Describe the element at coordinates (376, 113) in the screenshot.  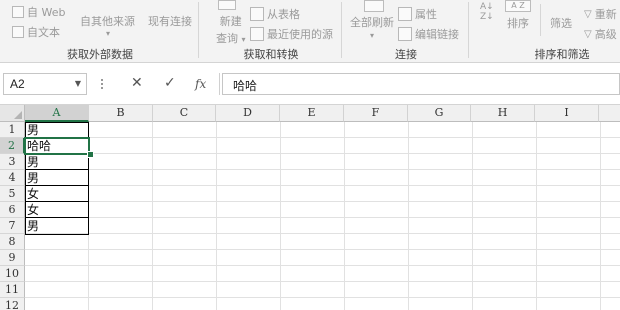
I see `column-header-f: F` at that location.